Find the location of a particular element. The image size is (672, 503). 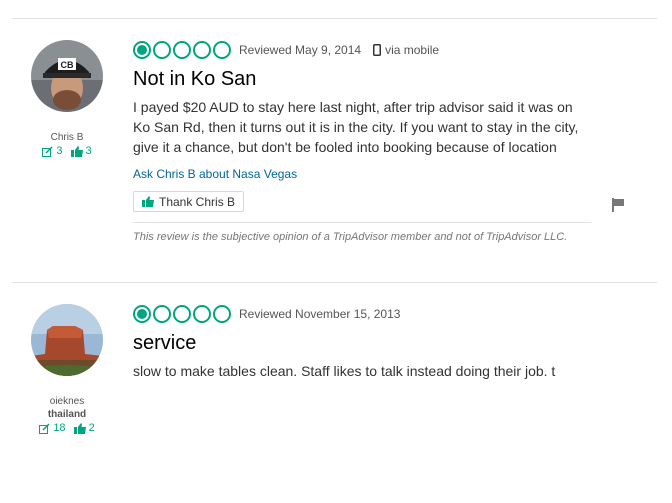

review-date: Reviewed May 9, 2014 is located at coordinates (300, 50).